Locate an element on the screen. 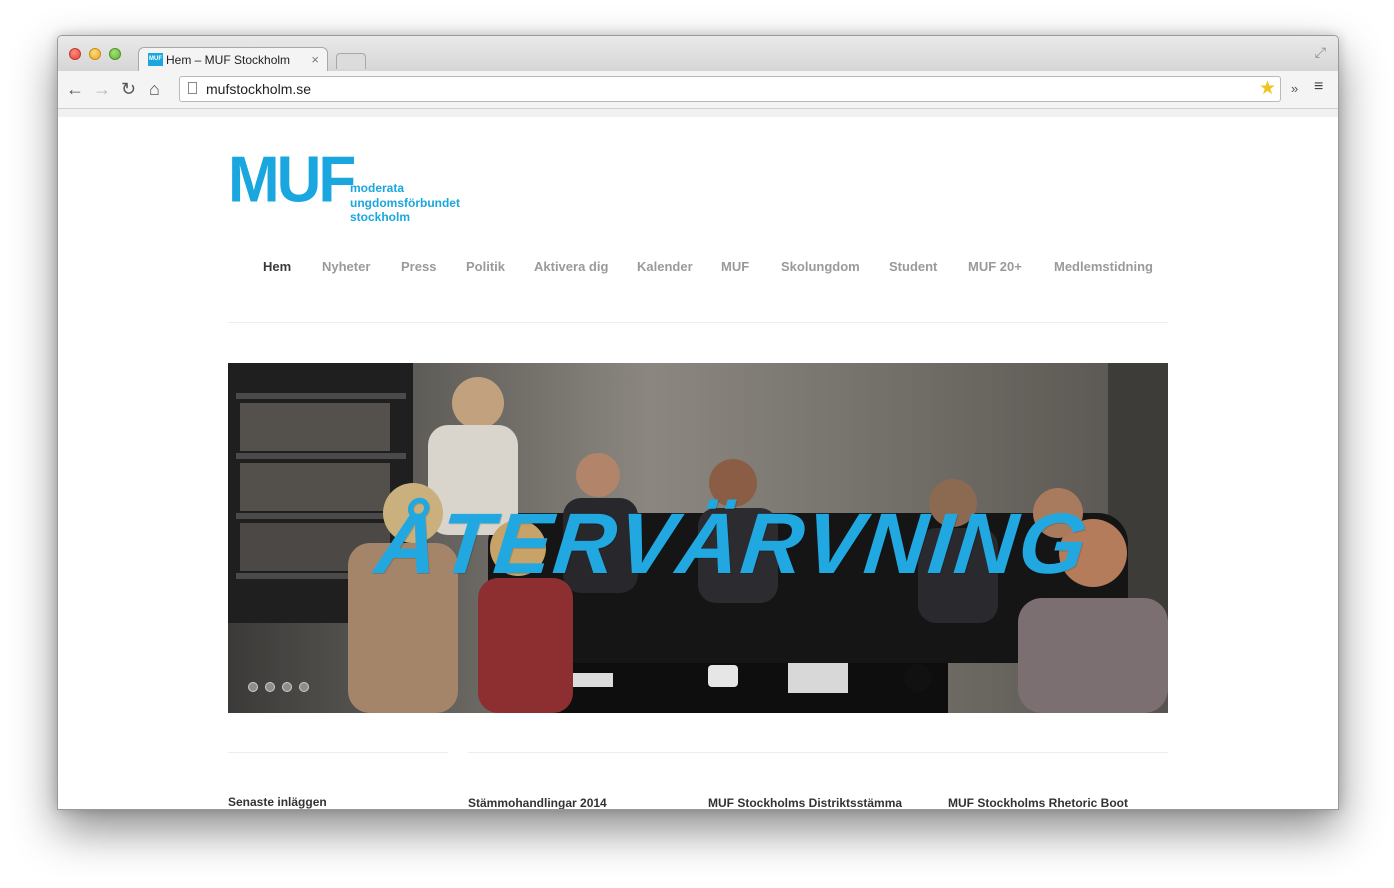  zoom-window-button is located at coordinates (115, 54).